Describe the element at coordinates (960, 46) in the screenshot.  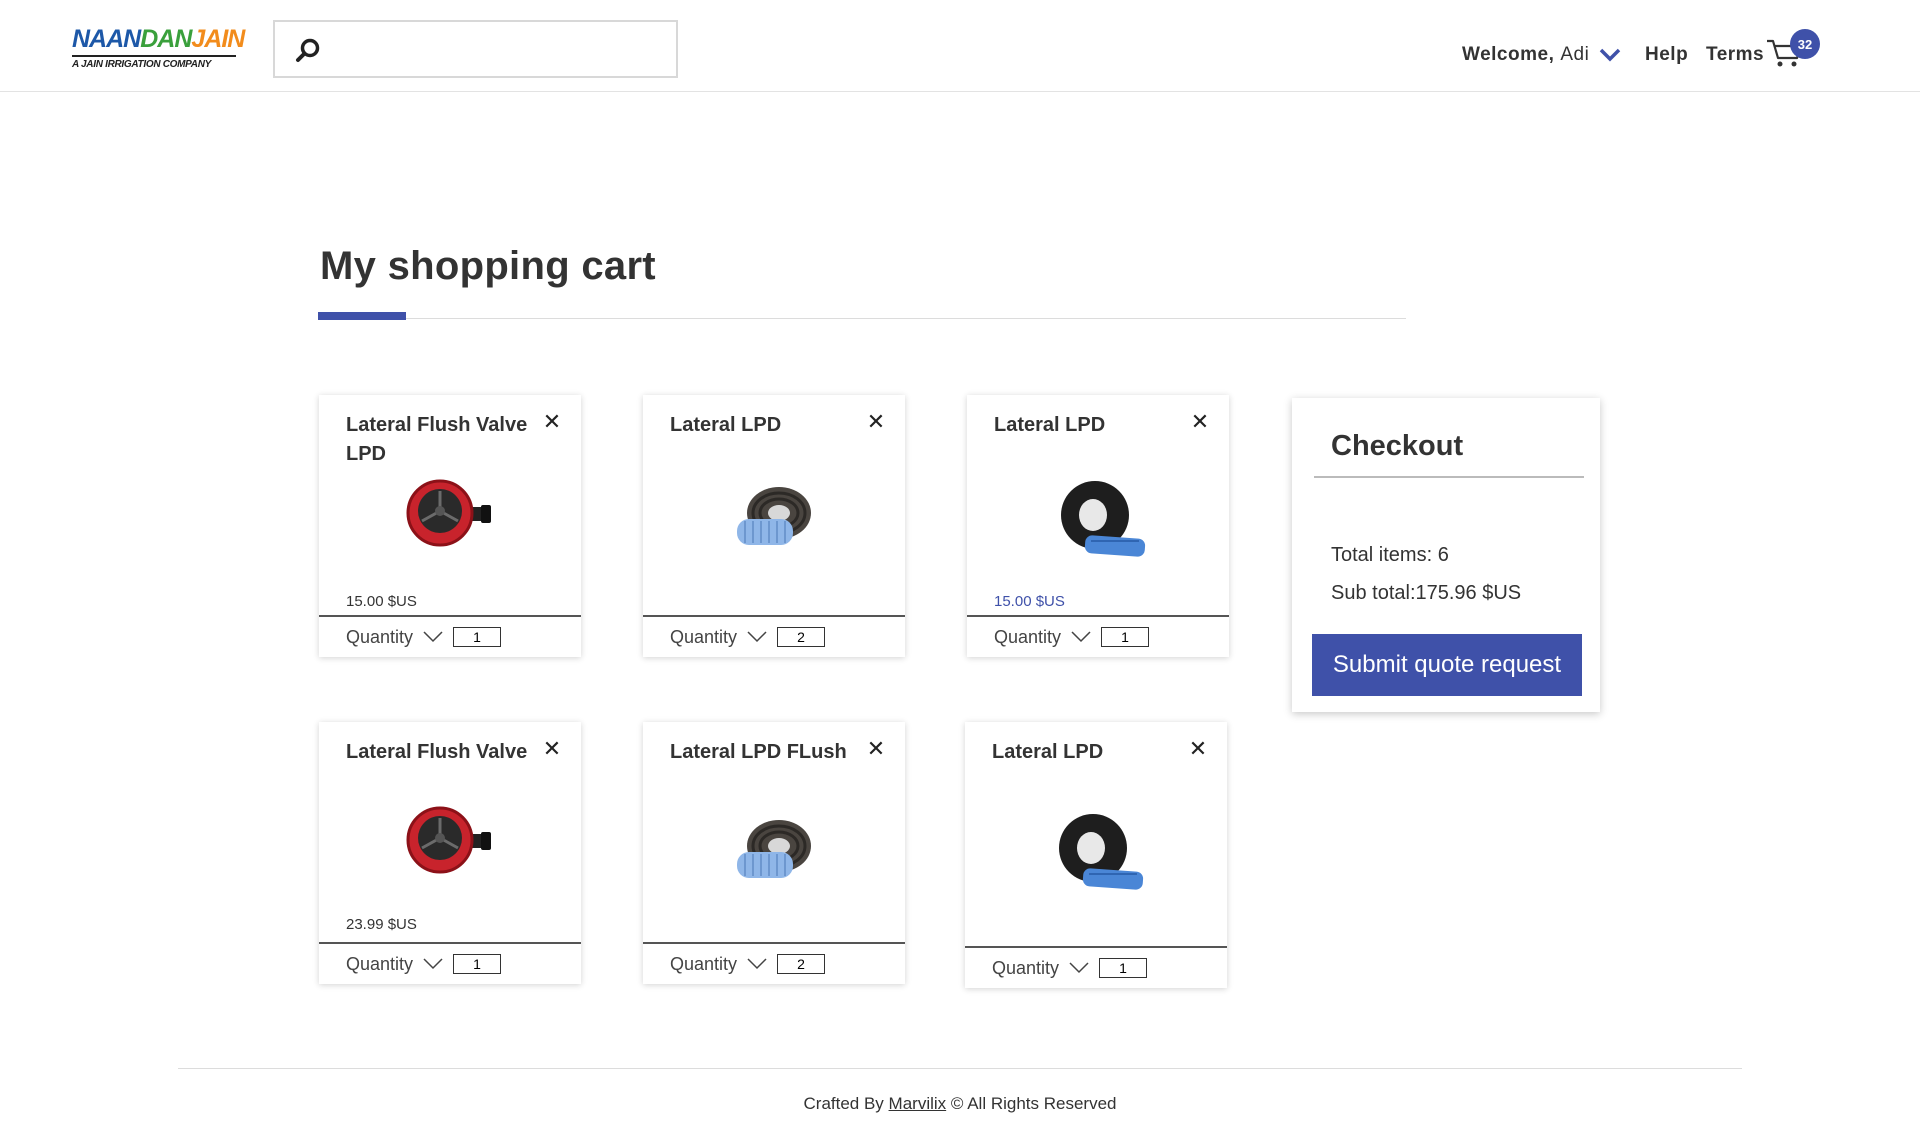
I see `site-header: NAANDANJAIN A JAIN IRRIGATION COMPANY` at that location.